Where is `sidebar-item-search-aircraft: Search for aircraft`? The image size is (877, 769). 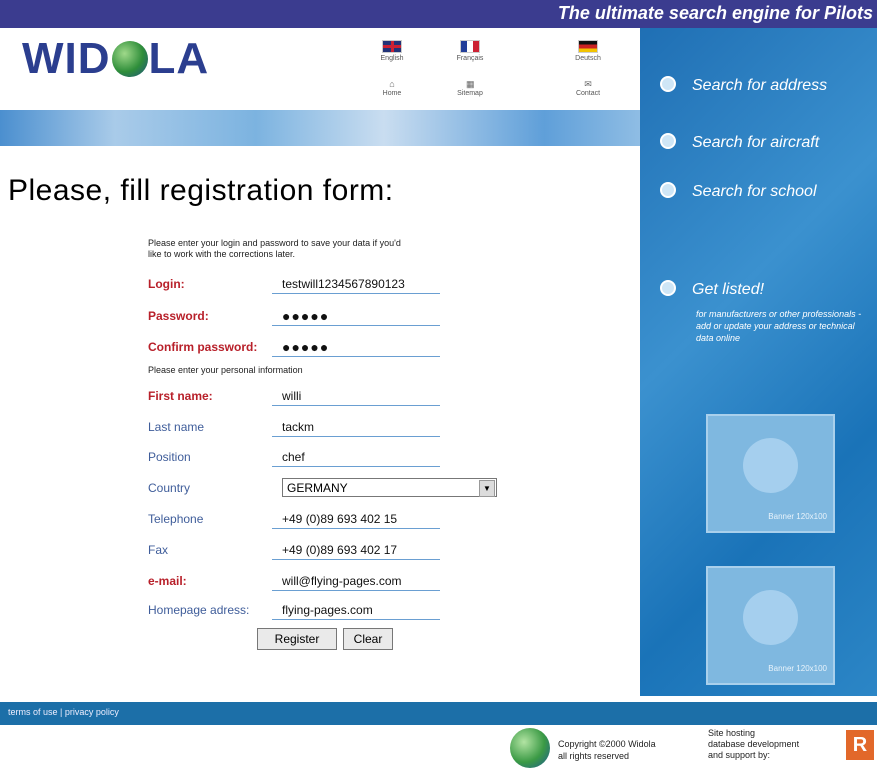 sidebar-item-search-aircraft: Search for aircraft is located at coordinates (739, 142).